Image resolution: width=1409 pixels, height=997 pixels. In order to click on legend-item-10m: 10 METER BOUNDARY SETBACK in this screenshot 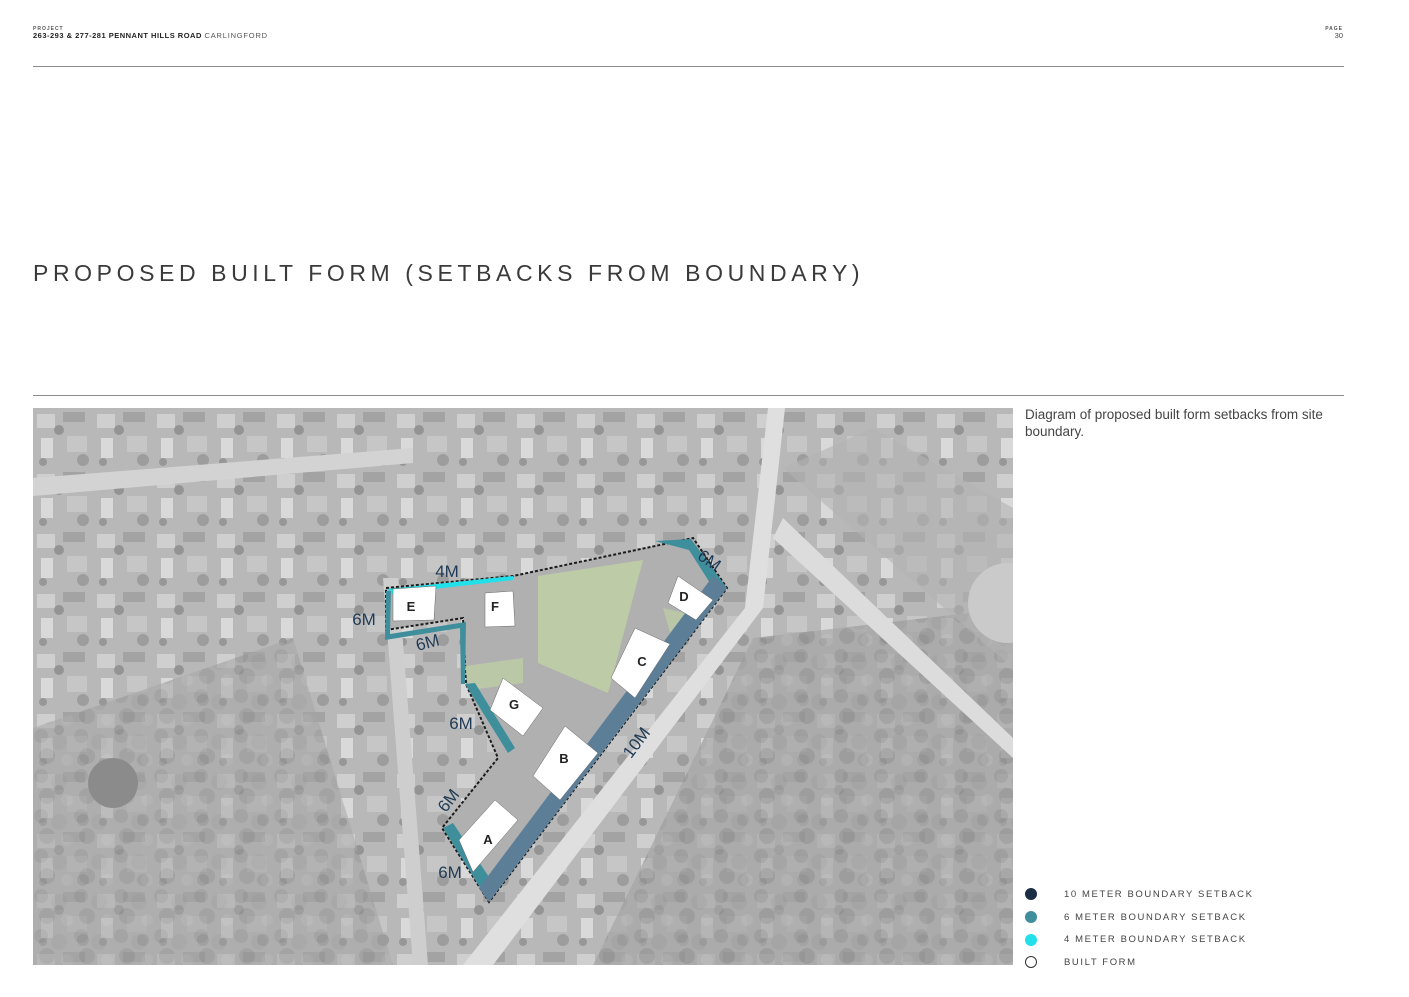, I will do `click(1139, 894)`.